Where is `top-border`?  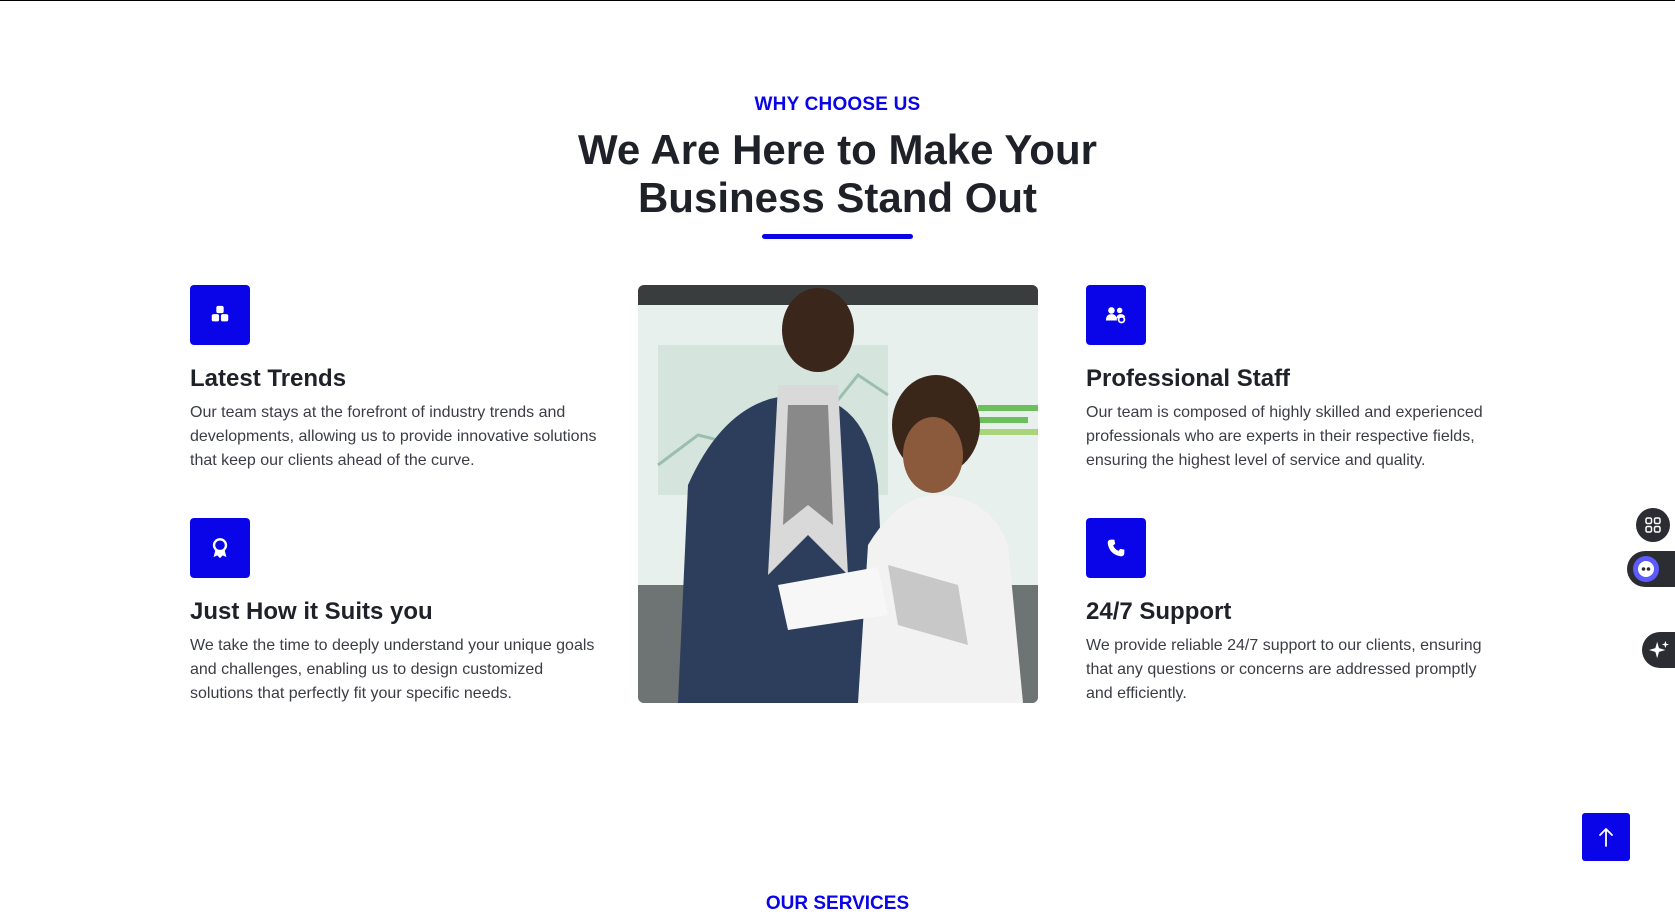
top-border is located at coordinates (837, 0).